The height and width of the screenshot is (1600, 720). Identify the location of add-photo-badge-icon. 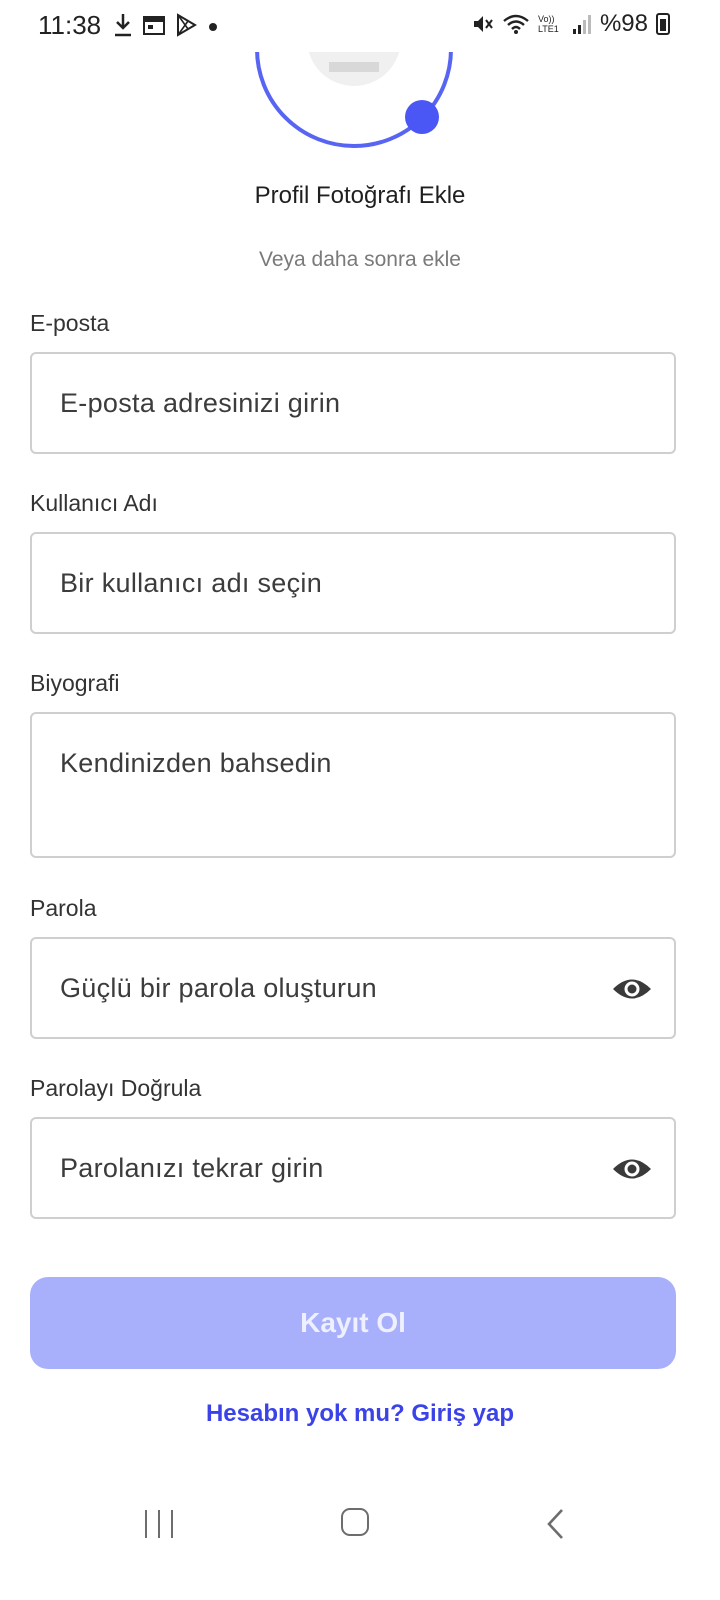
(422, 117).